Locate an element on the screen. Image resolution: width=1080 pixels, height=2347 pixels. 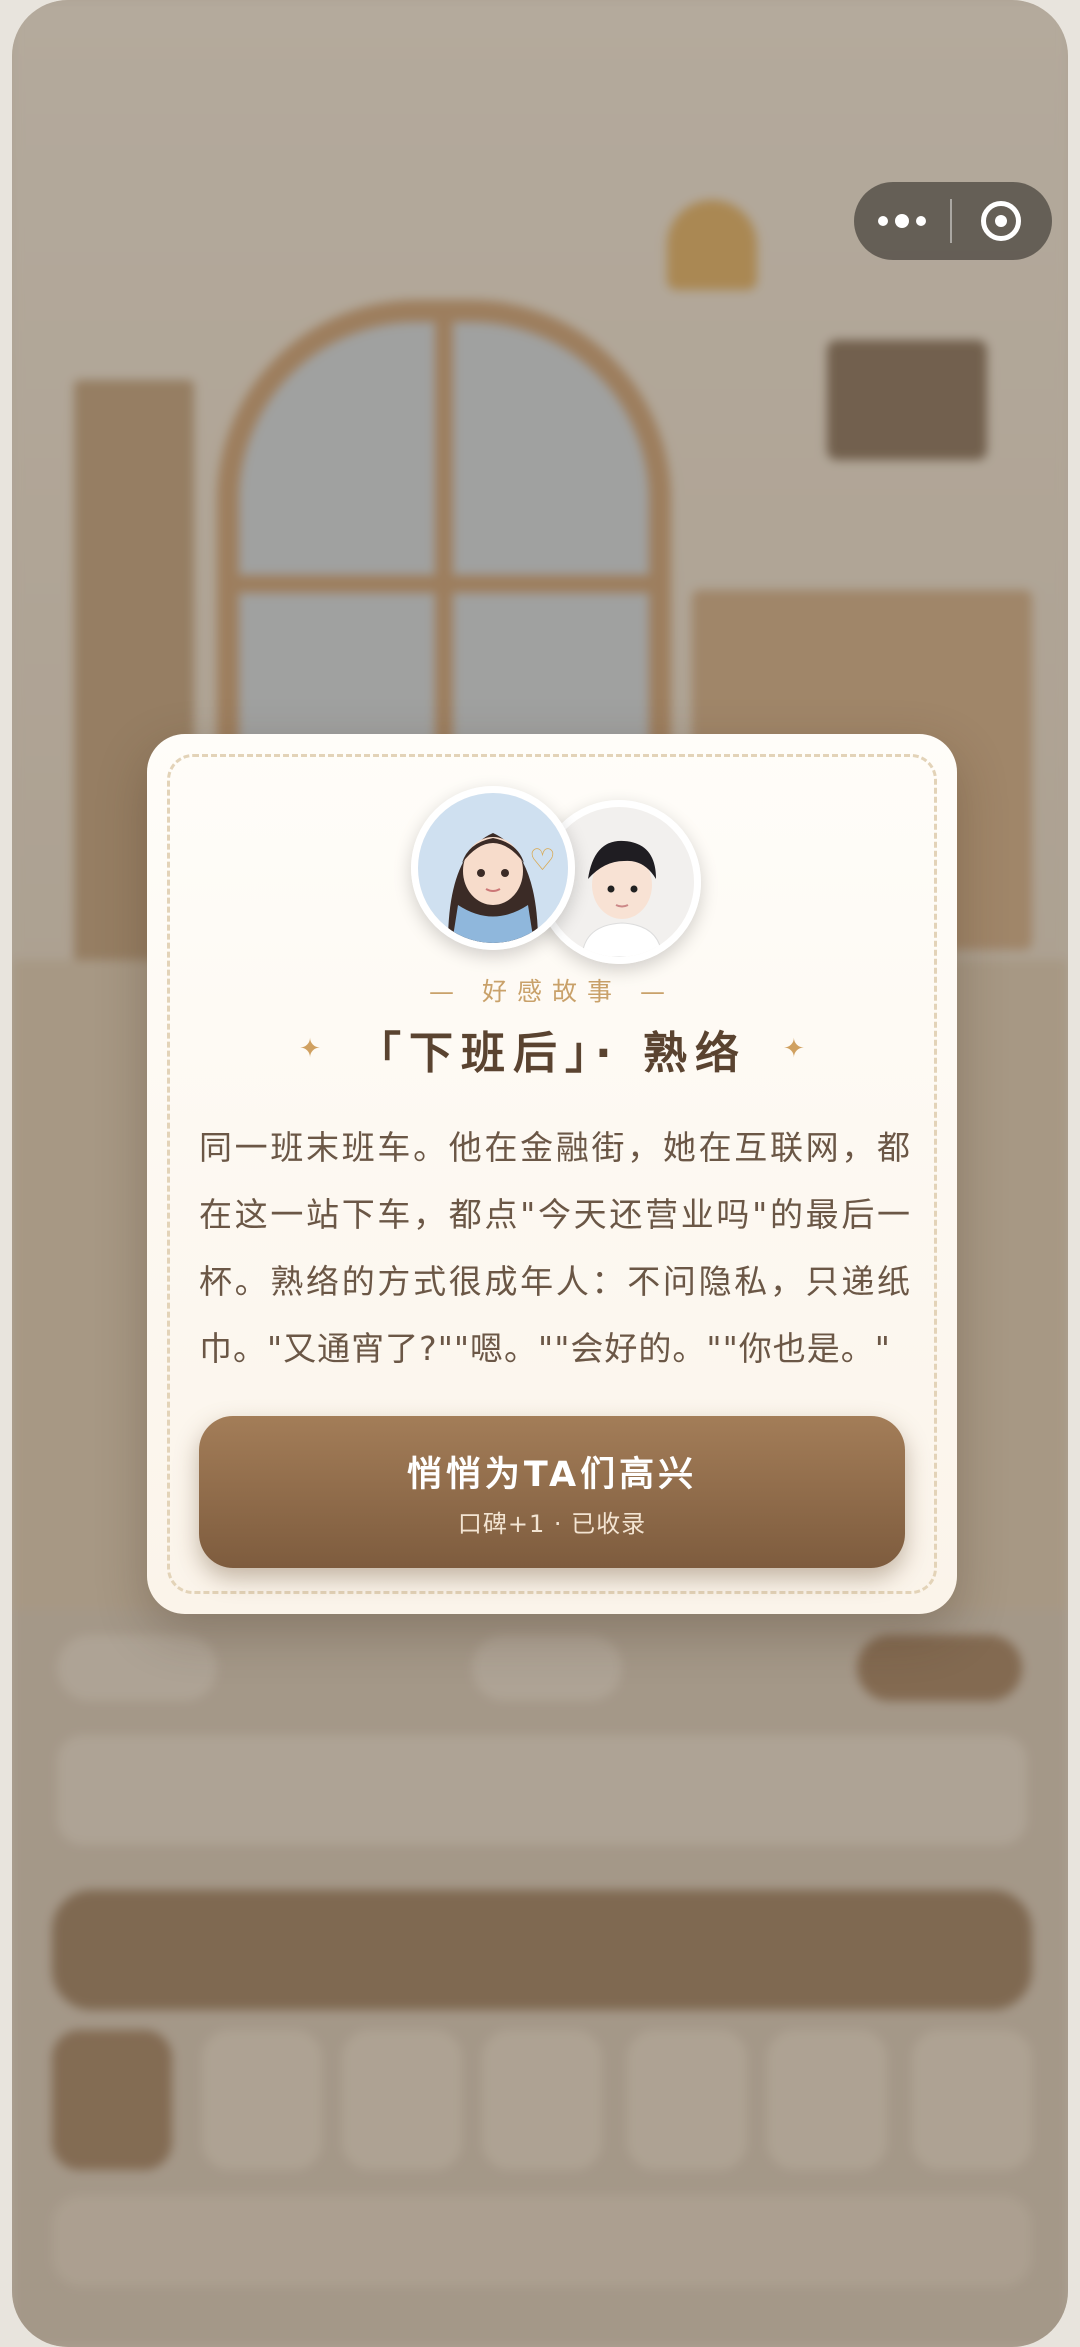
card-title: 「下班后」· 熟络 is located at coordinates (552, 1053).